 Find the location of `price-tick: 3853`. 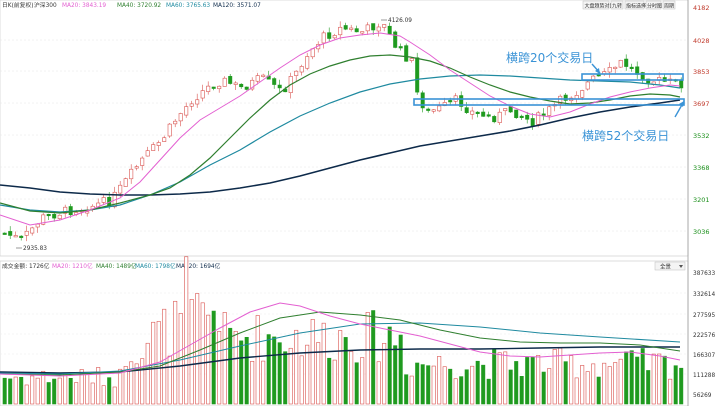

price-tick: 3853 is located at coordinates (701, 72).